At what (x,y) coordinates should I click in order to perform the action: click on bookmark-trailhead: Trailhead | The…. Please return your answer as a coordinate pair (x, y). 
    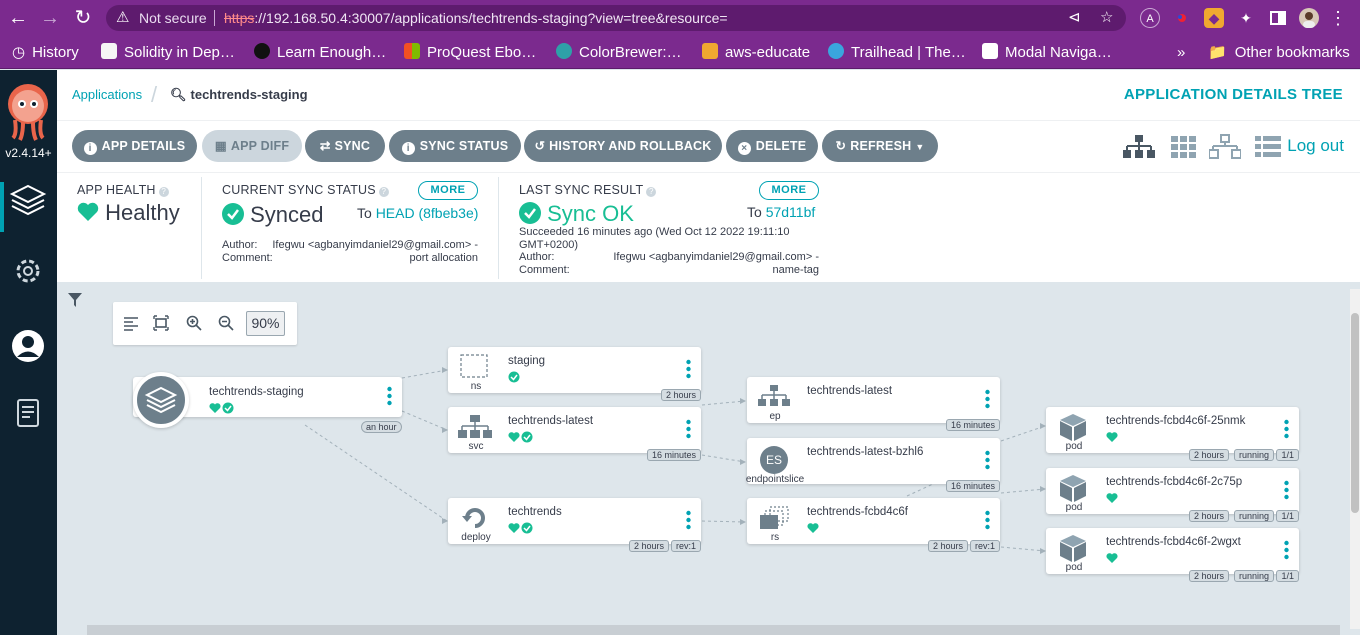
    Looking at the image, I should click on (897, 53).